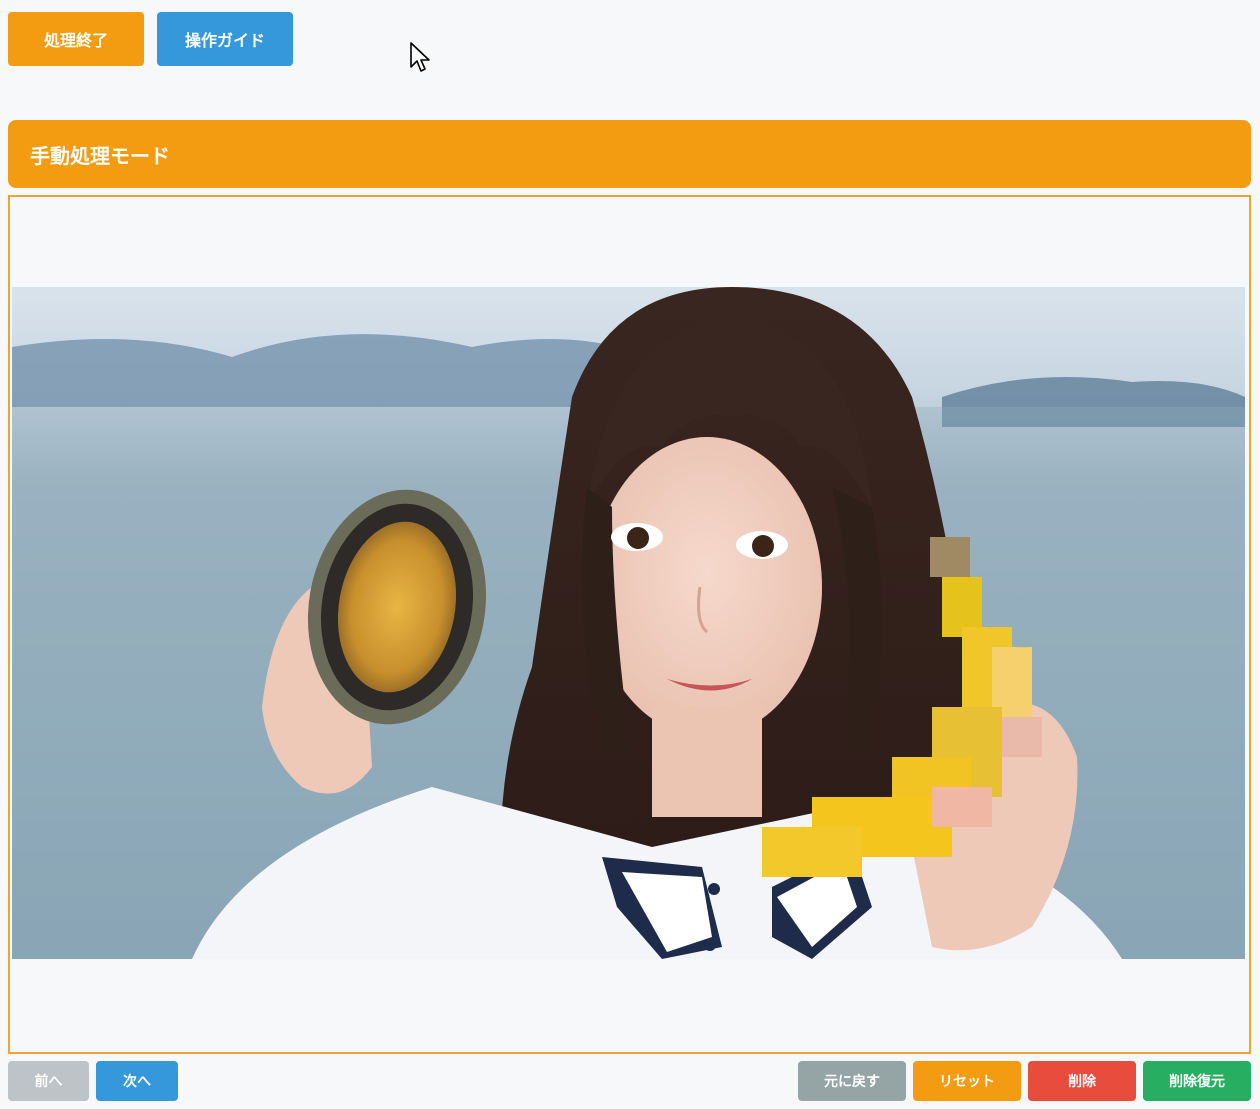 This screenshot has height=1109, width=1260. Describe the element at coordinates (967, 1081) in the screenshot. I see `reset-button: リセット` at that location.